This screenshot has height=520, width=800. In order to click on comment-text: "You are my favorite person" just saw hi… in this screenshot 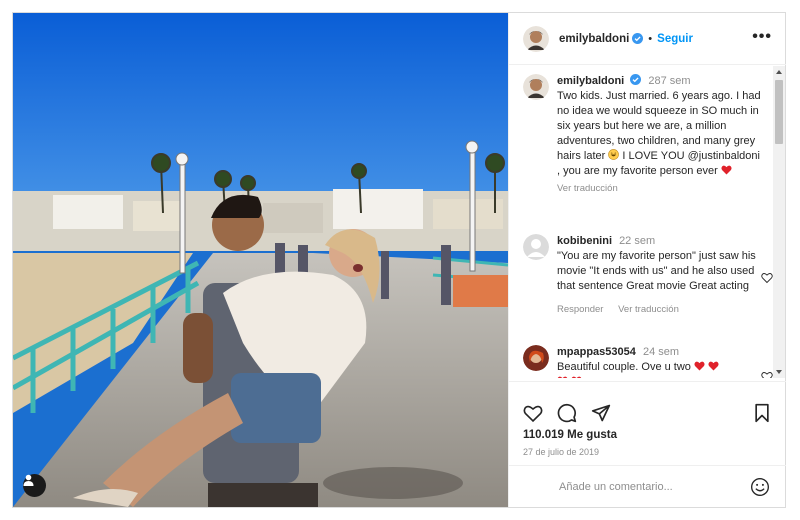, I will do `click(656, 271)`.